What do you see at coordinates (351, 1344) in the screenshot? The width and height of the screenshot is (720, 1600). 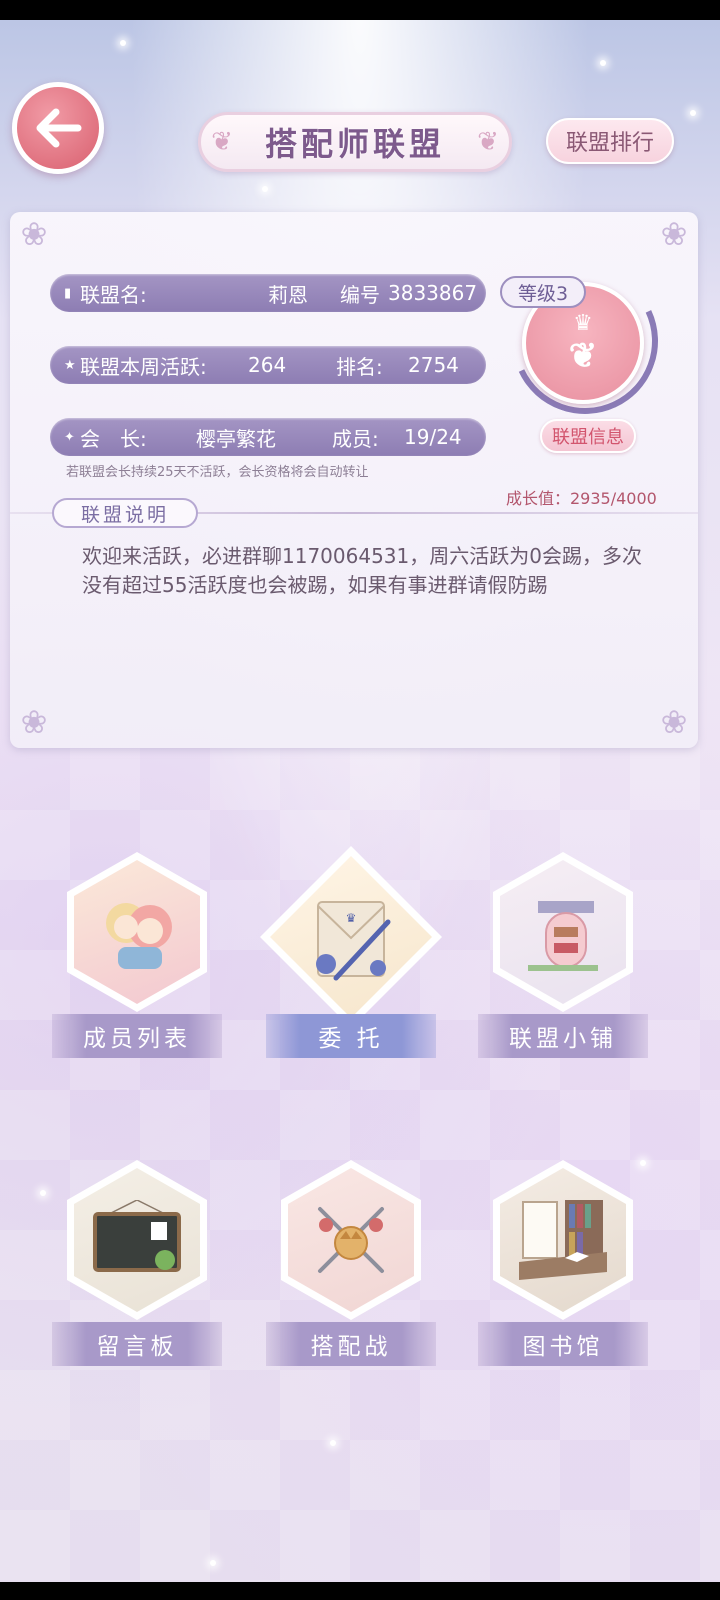 I see `menu-label: 搭配战` at bounding box center [351, 1344].